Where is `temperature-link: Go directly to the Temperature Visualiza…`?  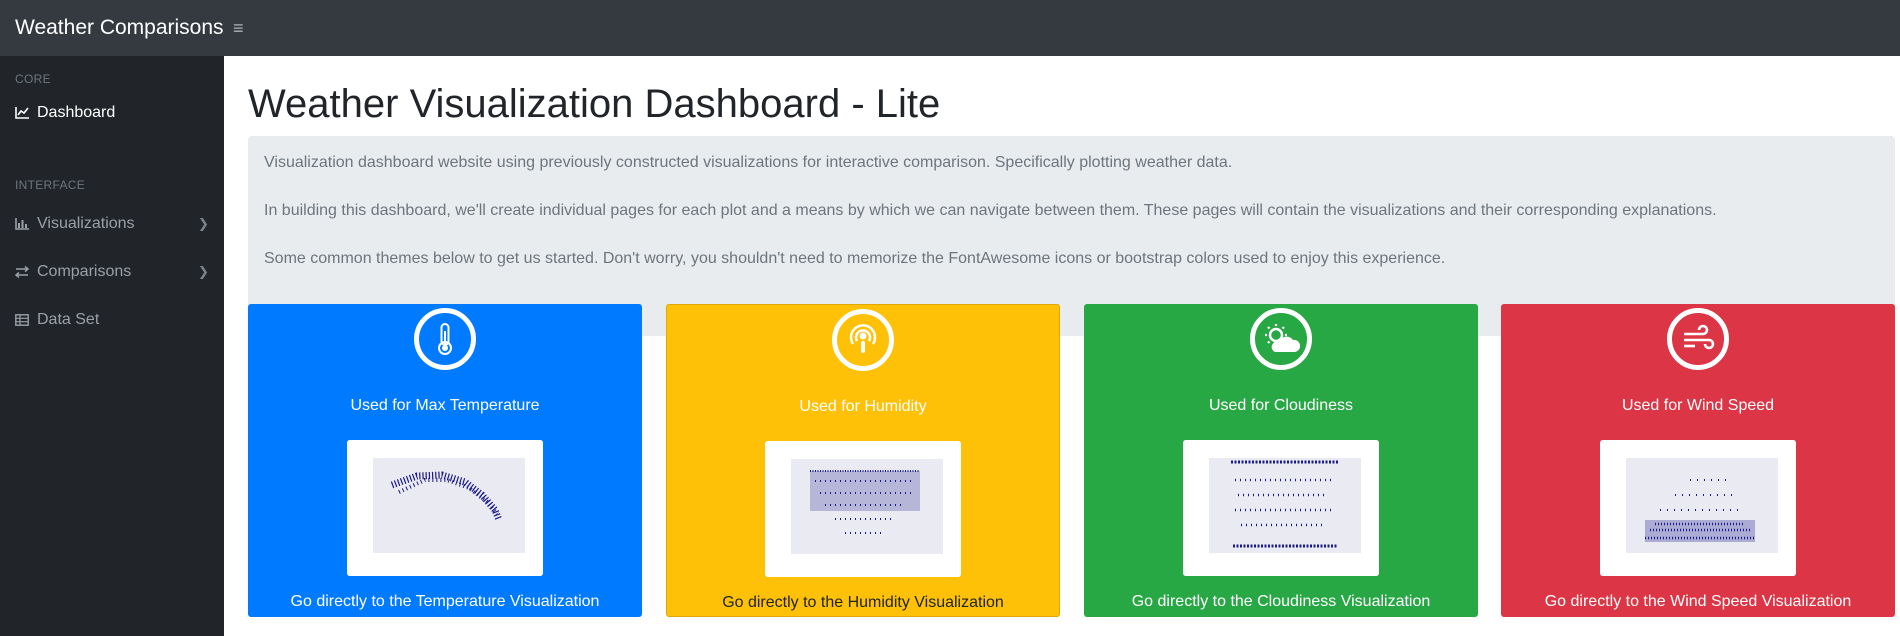 temperature-link: Go directly to the Temperature Visualiza… is located at coordinates (445, 602).